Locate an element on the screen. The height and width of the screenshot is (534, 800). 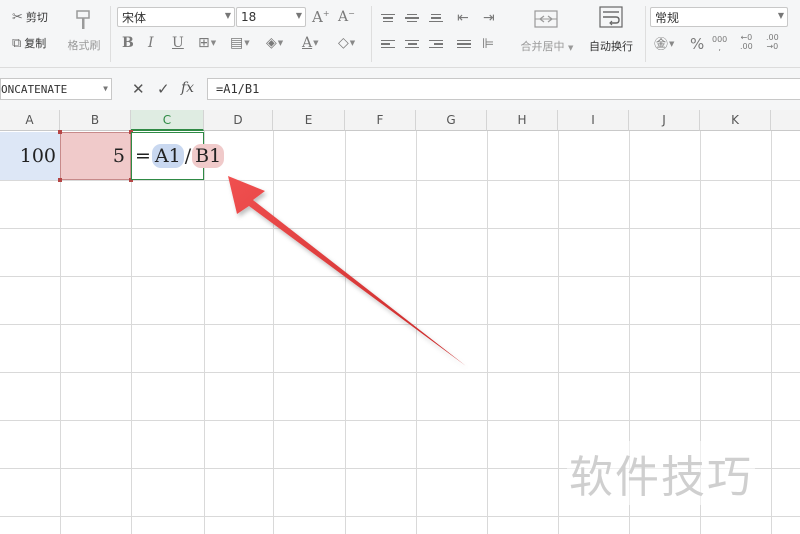
thousands-separator-icon: 000, is located at coordinates (719, 44).